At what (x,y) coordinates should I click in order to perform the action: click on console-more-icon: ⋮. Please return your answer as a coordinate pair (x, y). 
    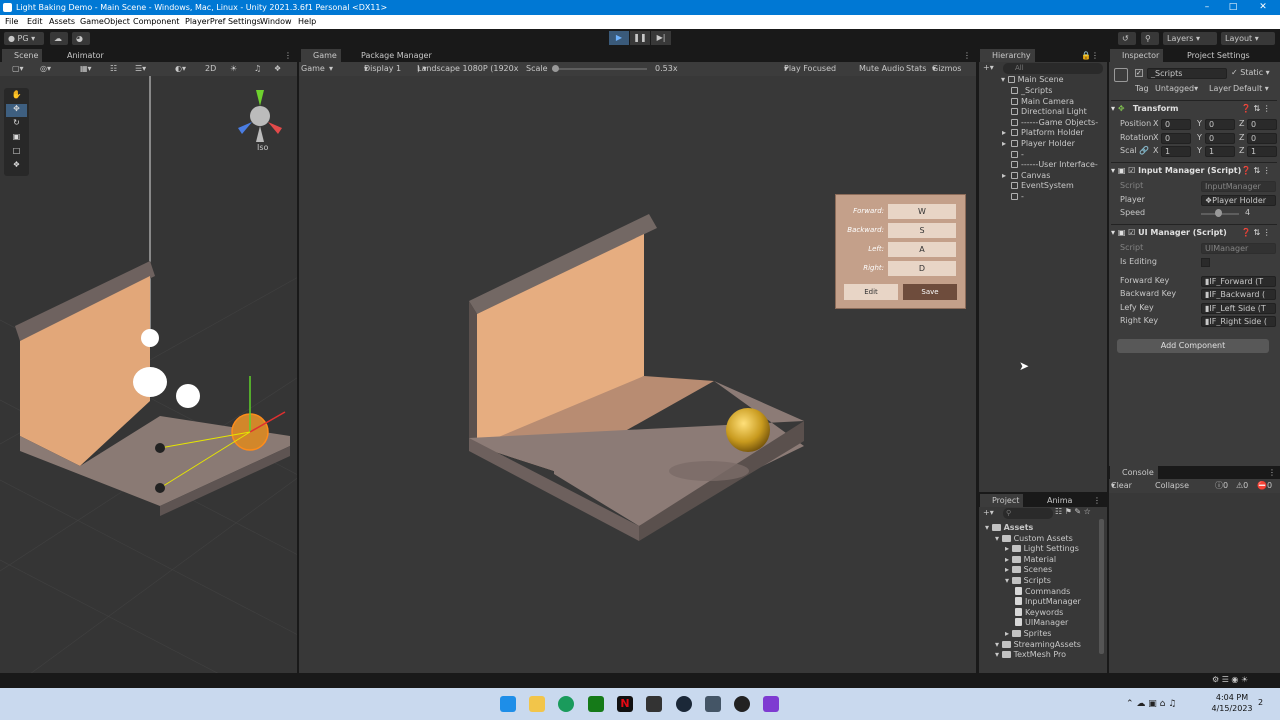
    Looking at the image, I should click on (1272, 472).